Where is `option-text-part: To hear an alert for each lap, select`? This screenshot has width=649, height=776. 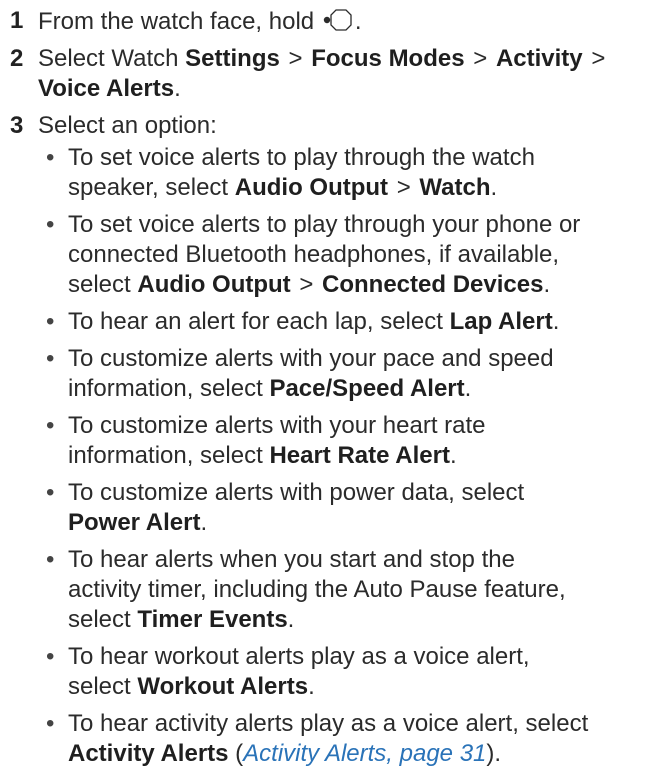
option-text-part: To hear an alert for each lap, select is located at coordinates (255, 321).